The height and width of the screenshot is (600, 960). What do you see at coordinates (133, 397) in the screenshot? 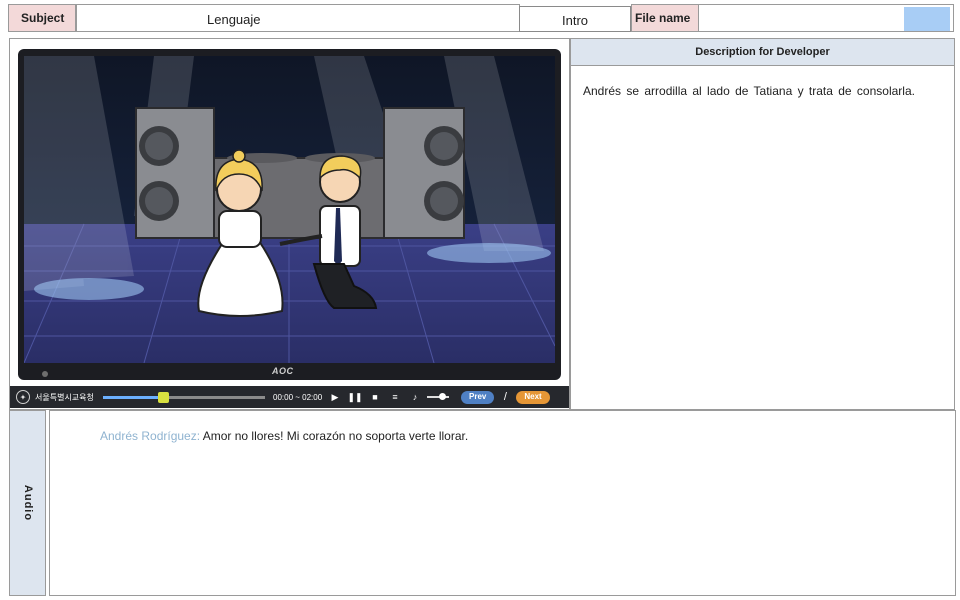
I see `progress-fill` at bounding box center [133, 397].